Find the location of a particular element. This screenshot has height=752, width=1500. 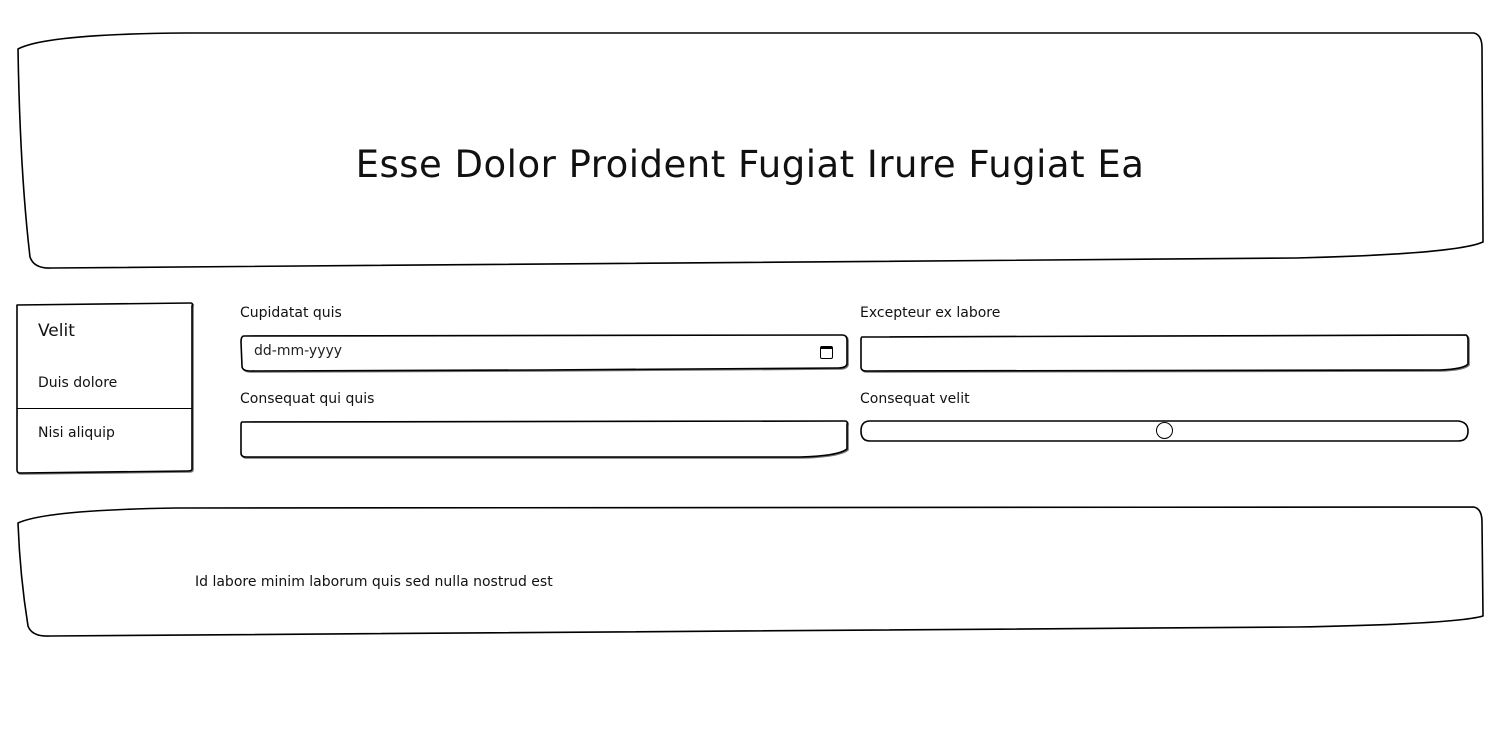

excepteur-input is located at coordinates (1164, 353).